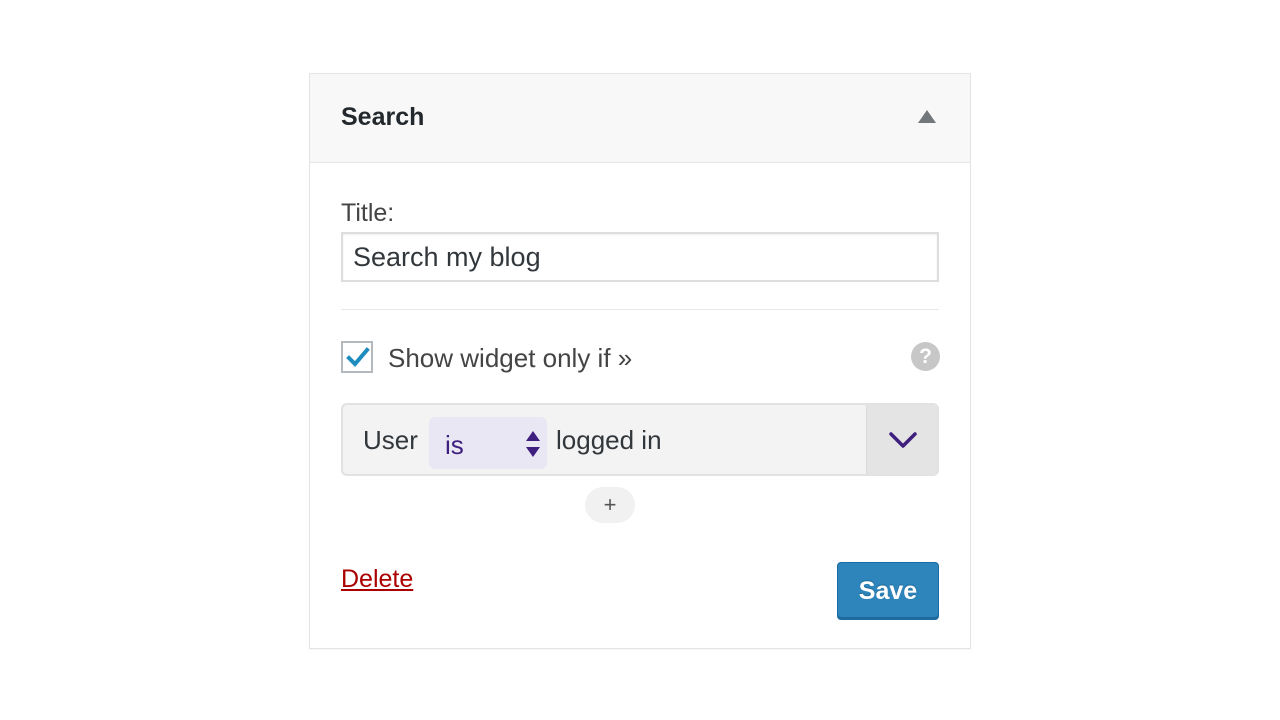  I want to click on chevron-down-icon, so click(903, 440).